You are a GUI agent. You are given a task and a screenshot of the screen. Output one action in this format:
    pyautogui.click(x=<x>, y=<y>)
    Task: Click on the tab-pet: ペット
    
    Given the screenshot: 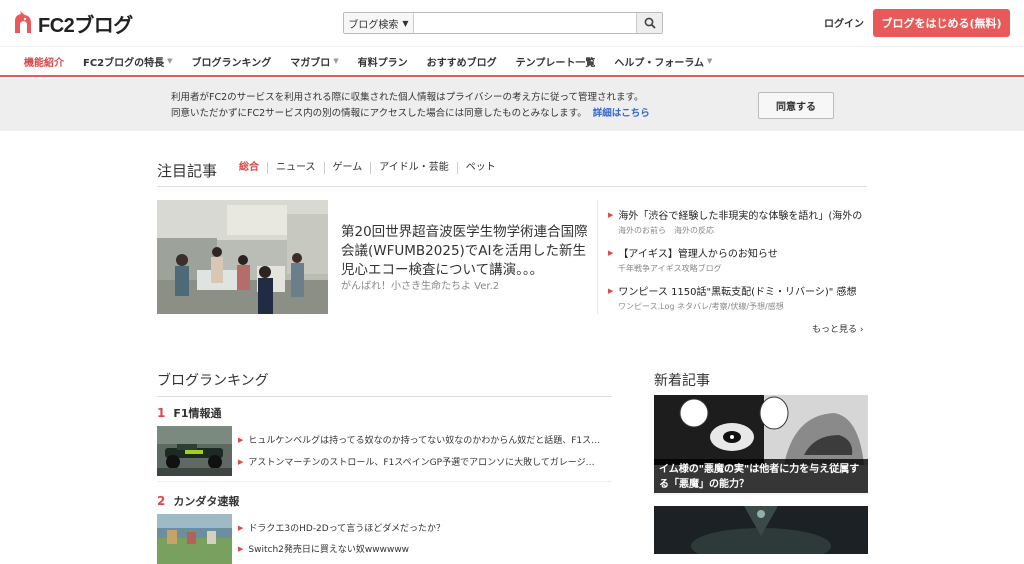 What is the action you would take?
    pyautogui.click(x=480, y=168)
    